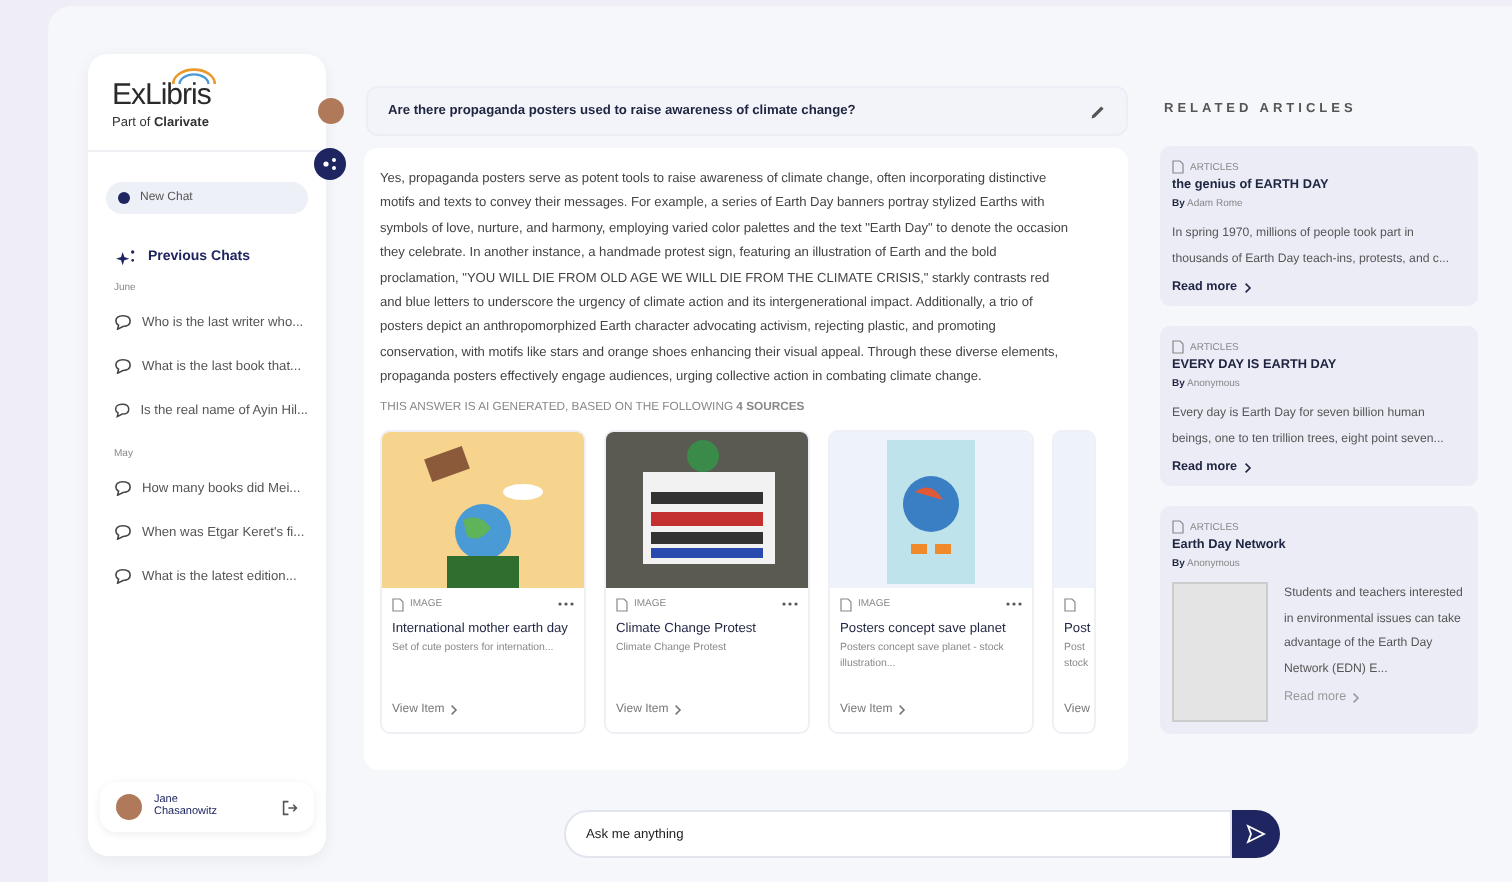 Image resolution: width=1512 pixels, height=882 pixels. I want to click on send-icon, so click(1256, 834).